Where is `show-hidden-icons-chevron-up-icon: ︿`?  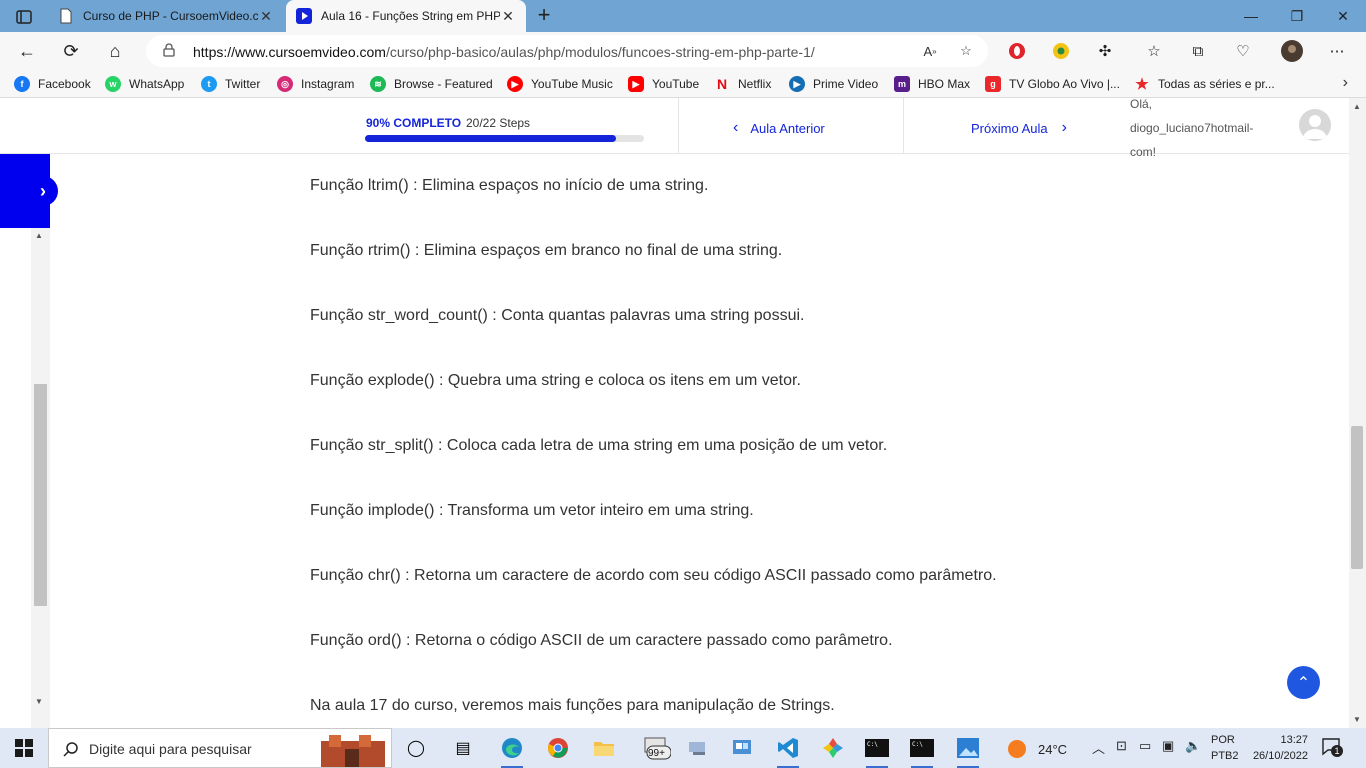 show-hidden-icons-chevron-up-icon: ︿ is located at coordinates (1098, 747).